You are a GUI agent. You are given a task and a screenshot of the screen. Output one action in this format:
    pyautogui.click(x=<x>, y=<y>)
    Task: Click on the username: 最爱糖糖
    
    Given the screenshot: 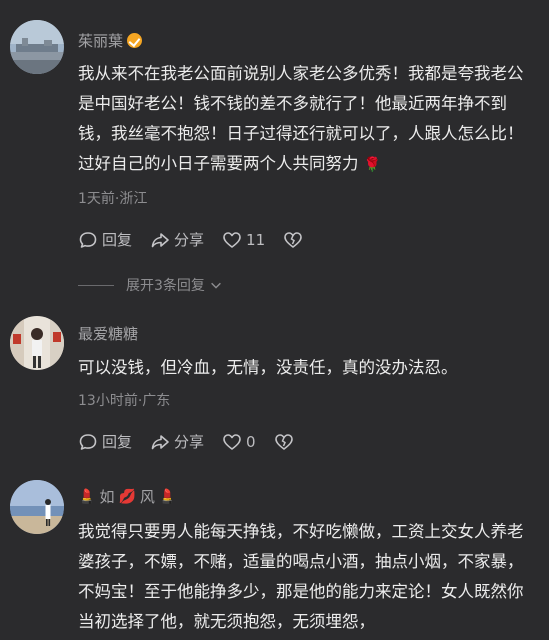 What is the action you would take?
    pyautogui.click(x=108, y=333)
    